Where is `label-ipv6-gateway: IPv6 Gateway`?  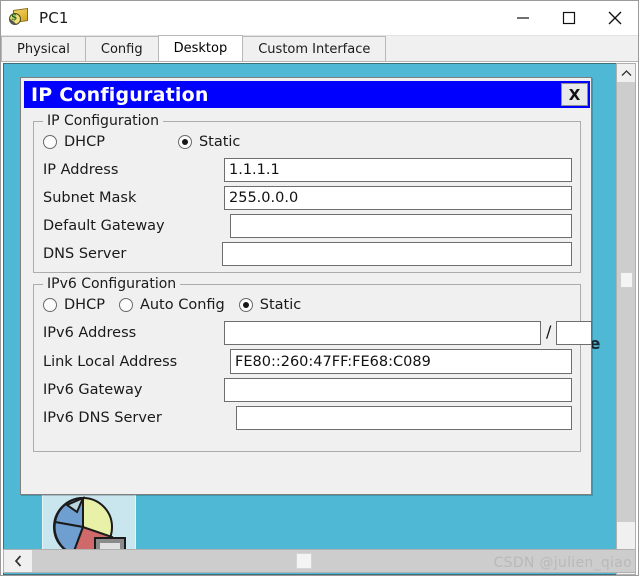 label-ipv6-gateway: IPv6 Gateway is located at coordinates (93, 390).